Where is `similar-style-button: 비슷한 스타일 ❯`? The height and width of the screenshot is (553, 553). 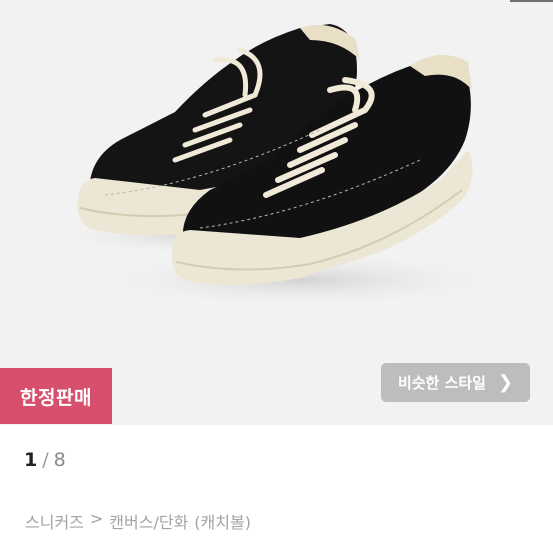 similar-style-button: 비슷한 스타일 ❯ is located at coordinates (455, 382).